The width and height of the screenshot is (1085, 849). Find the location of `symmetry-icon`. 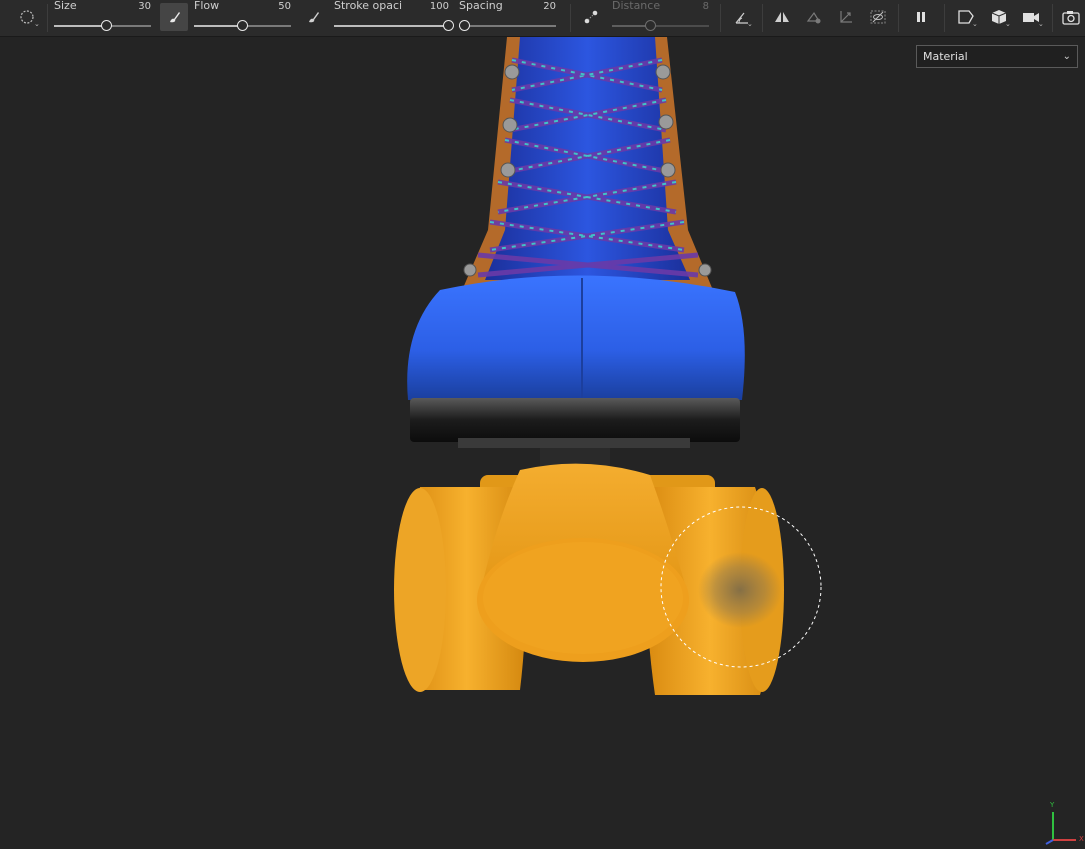

symmetry-icon is located at coordinates (782, 17).